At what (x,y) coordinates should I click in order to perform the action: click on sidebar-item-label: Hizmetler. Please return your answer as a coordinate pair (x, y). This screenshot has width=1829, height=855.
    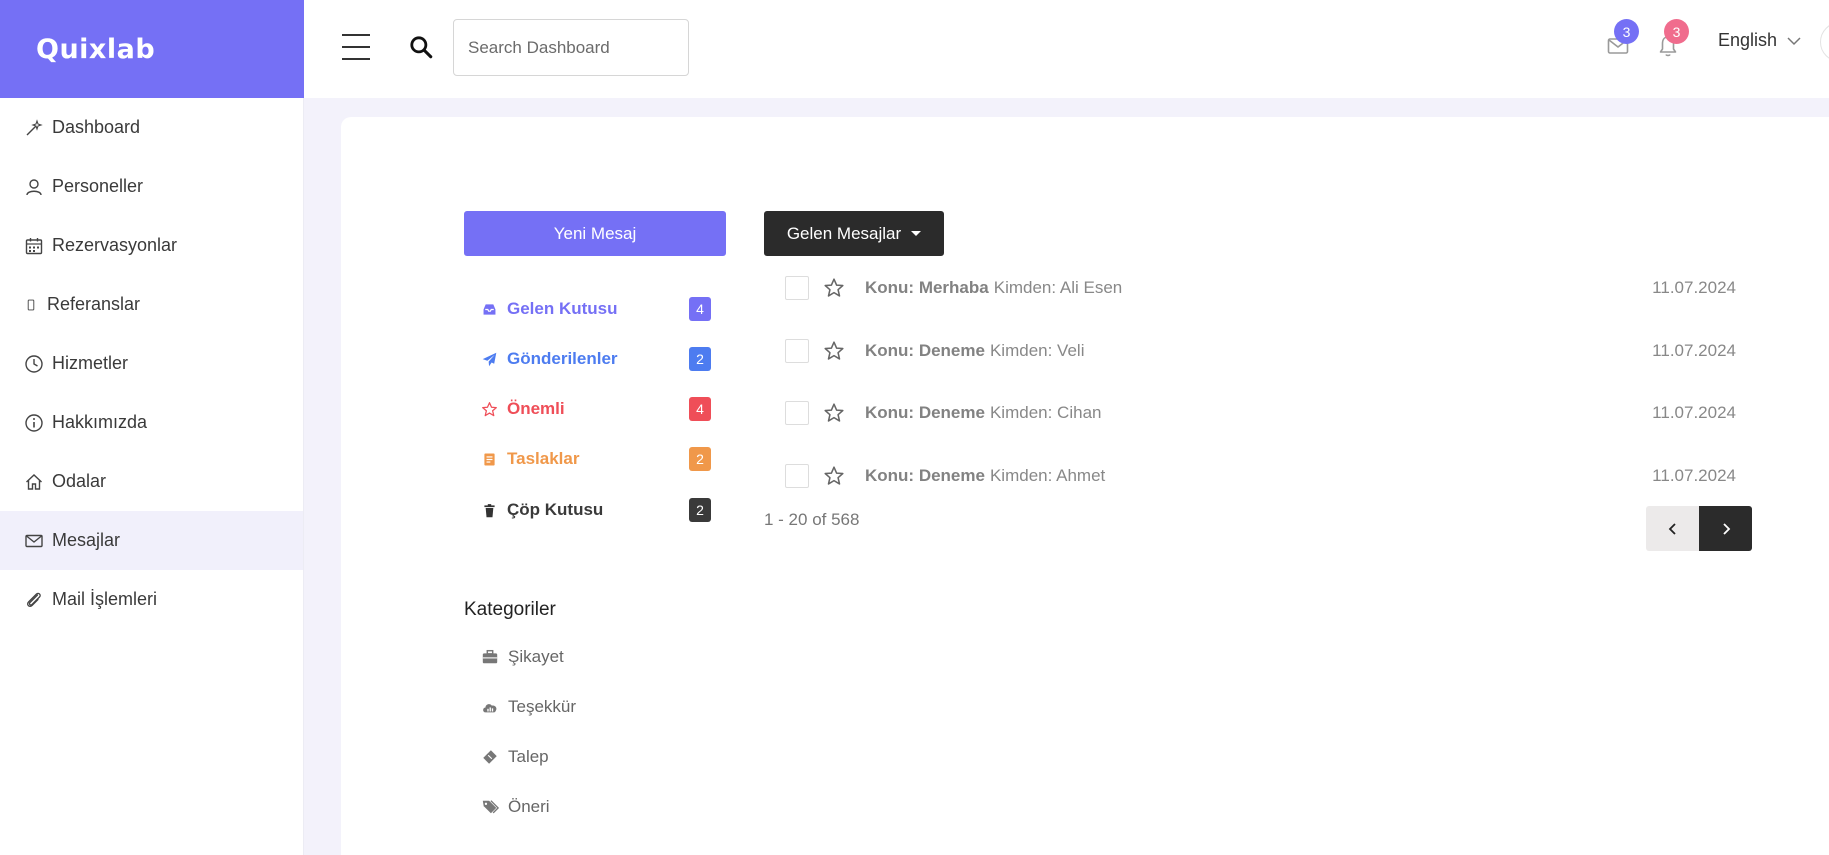
    Looking at the image, I should click on (90, 363).